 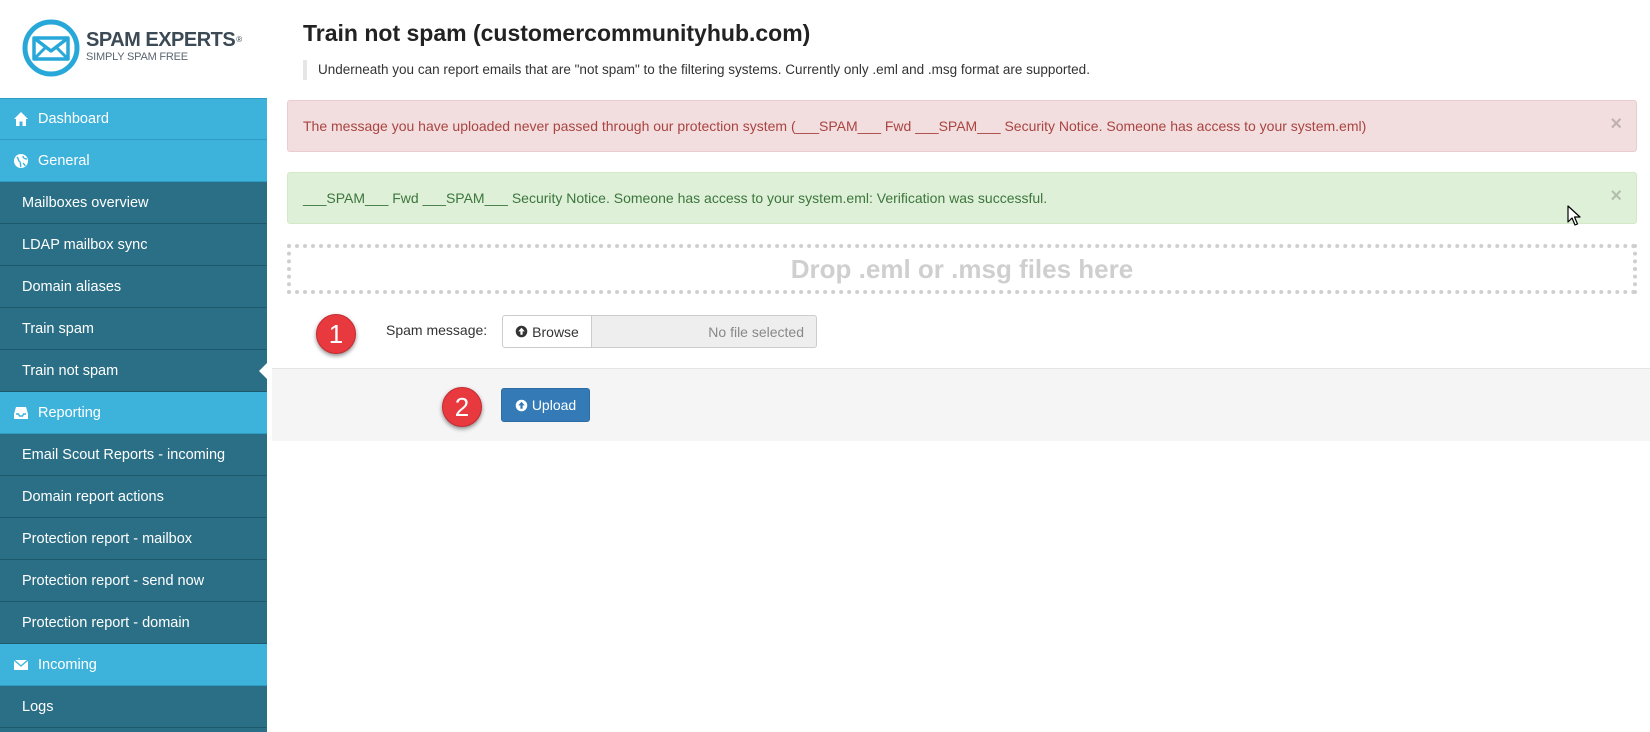 I want to click on globe-icon, so click(x=21, y=161).